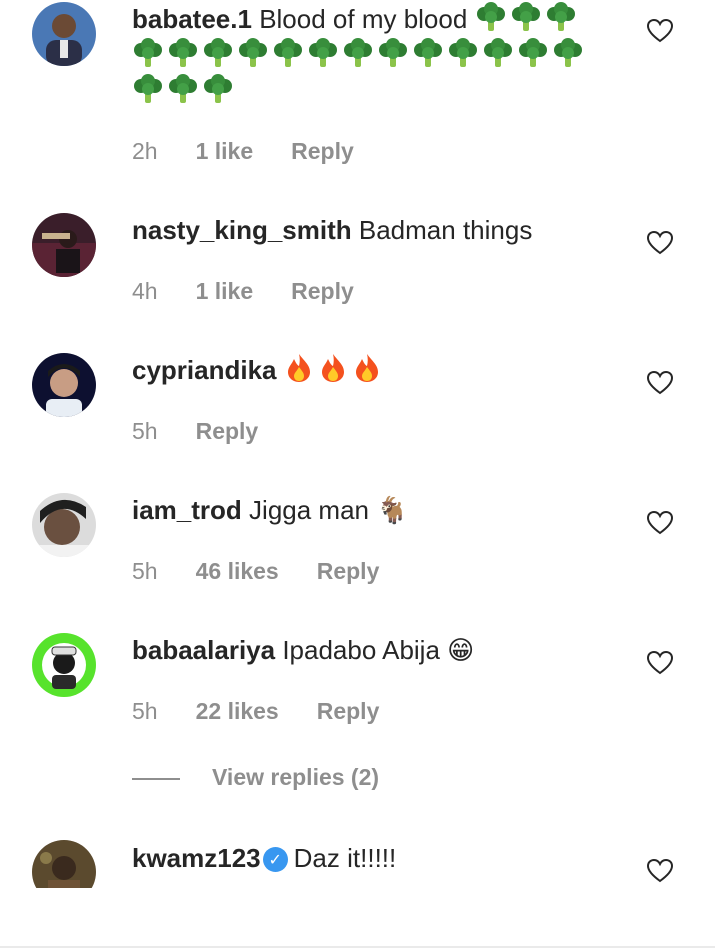 The height and width of the screenshot is (948, 715). Describe the element at coordinates (445, 230) in the screenshot. I see `comment-body: Badman things` at that location.